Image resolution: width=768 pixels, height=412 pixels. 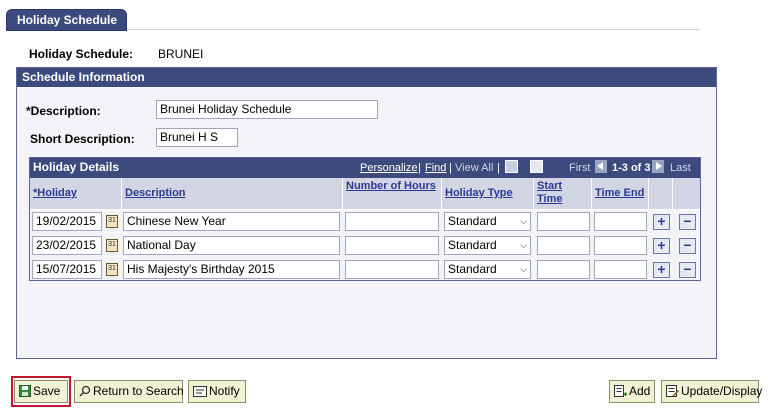 What do you see at coordinates (231, 221) in the screenshot?
I see `description-cell: Chinese New Year` at bounding box center [231, 221].